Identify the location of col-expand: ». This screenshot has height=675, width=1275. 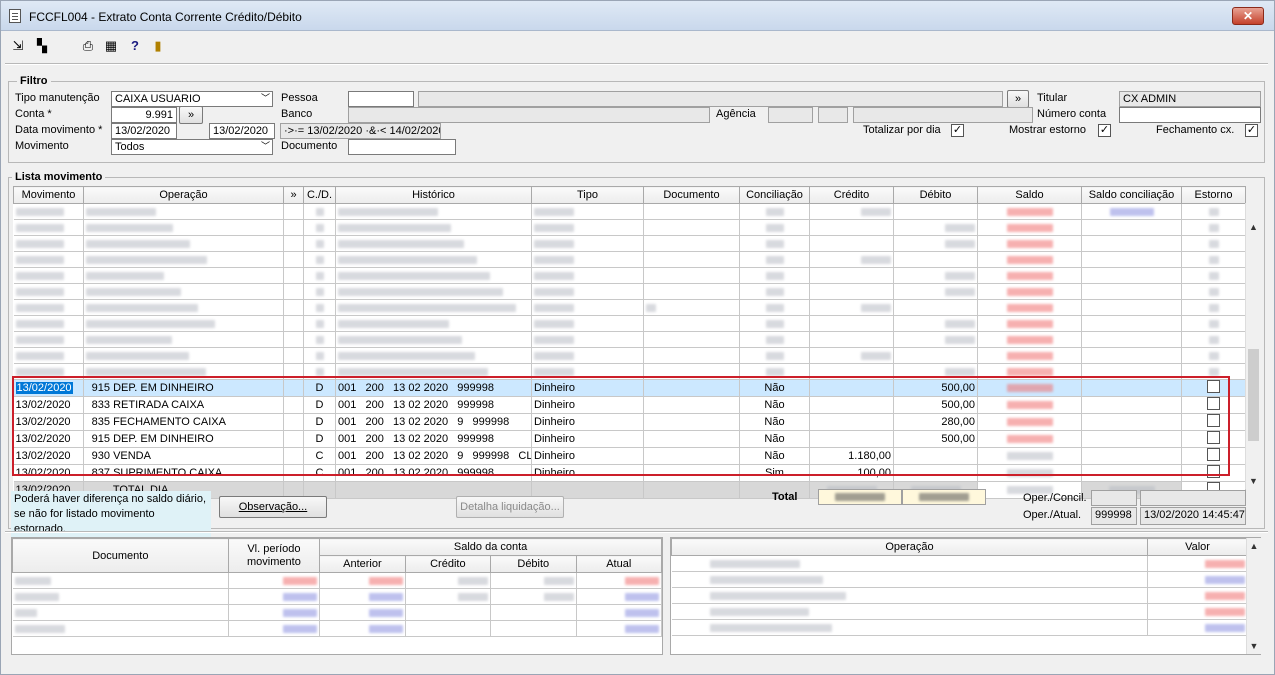
(293, 195).